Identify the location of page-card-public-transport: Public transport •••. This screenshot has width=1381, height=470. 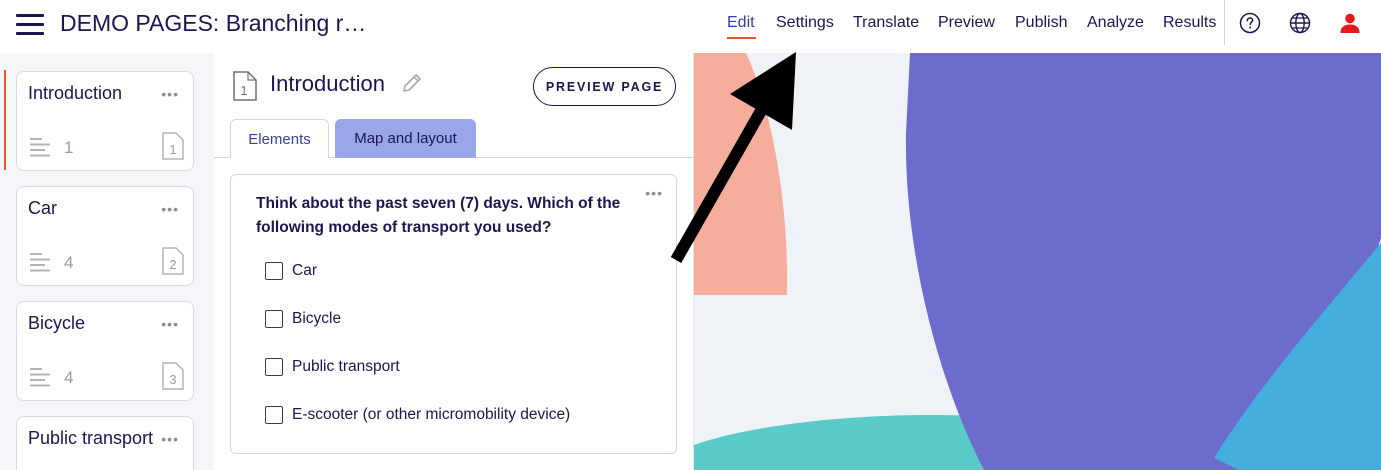
(105, 443).